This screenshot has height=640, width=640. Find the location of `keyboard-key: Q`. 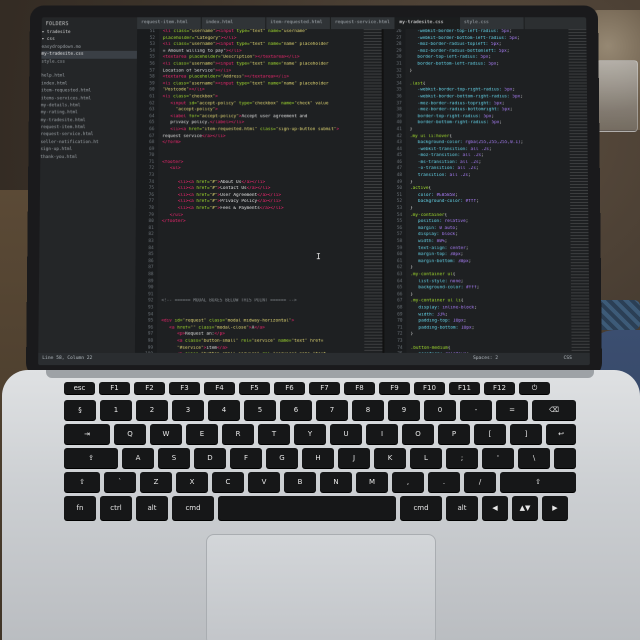

keyboard-key: Q is located at coordinates (130, 434).